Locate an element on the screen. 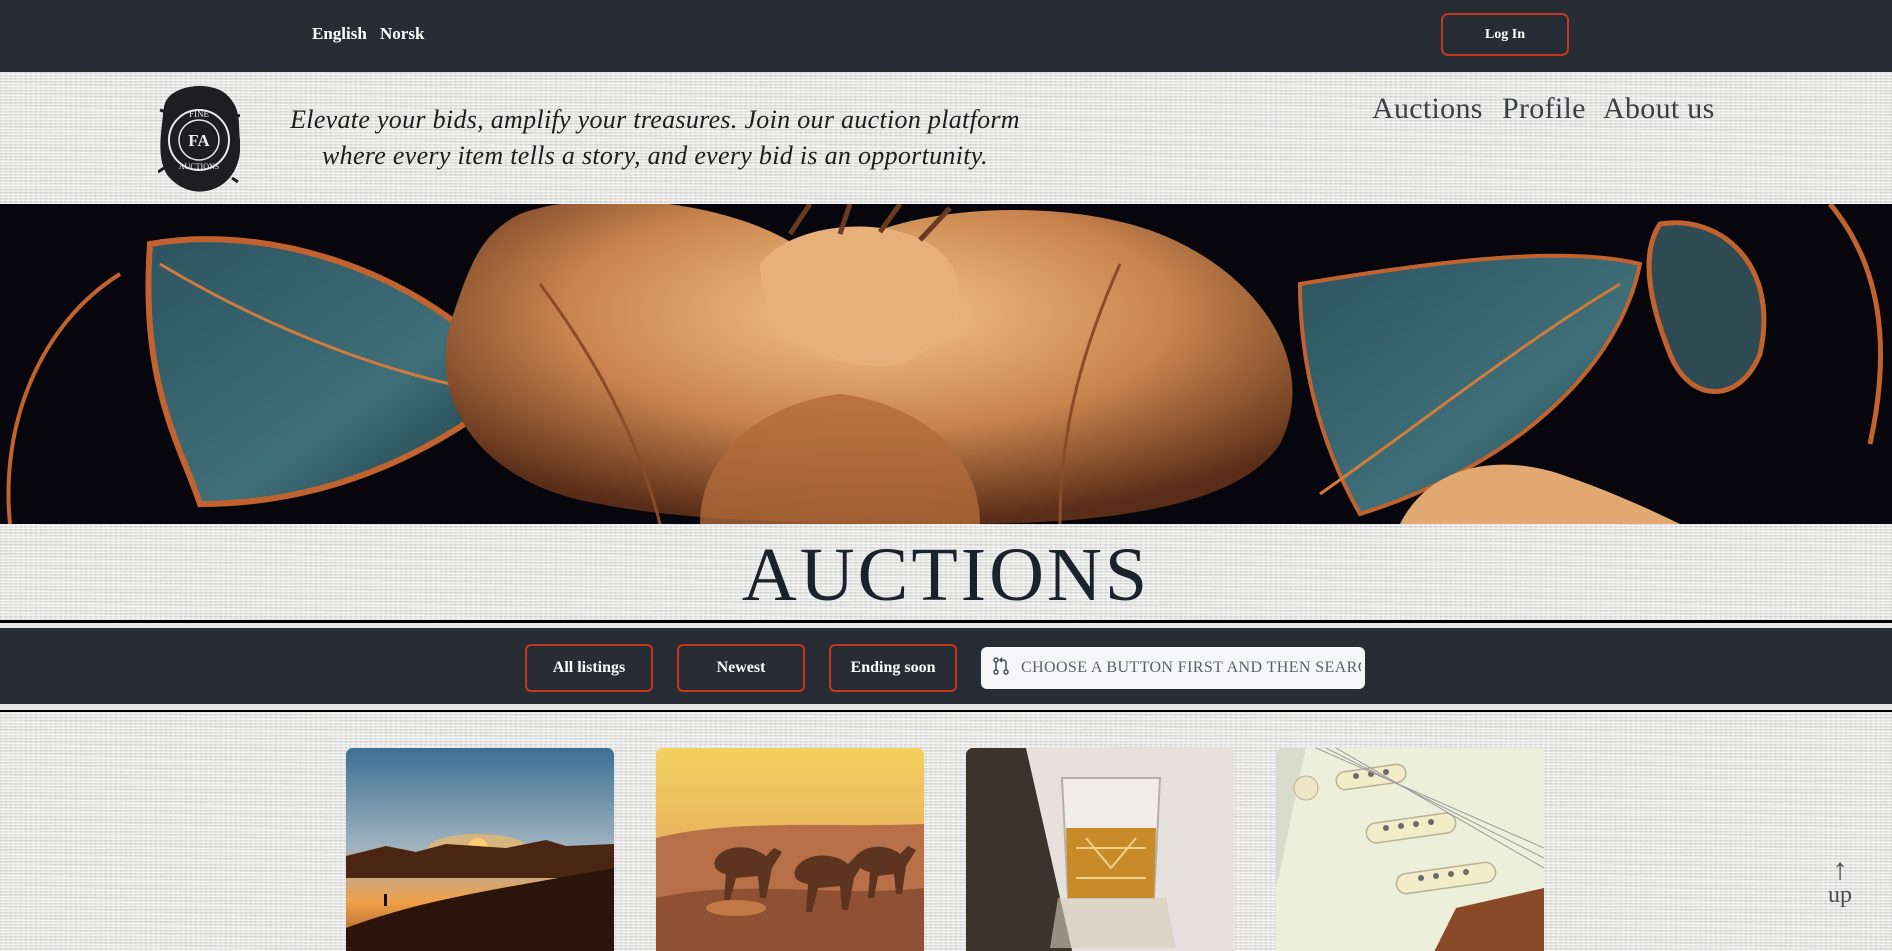  page-title: AUCTIONS is located at coordinates (946, 575).